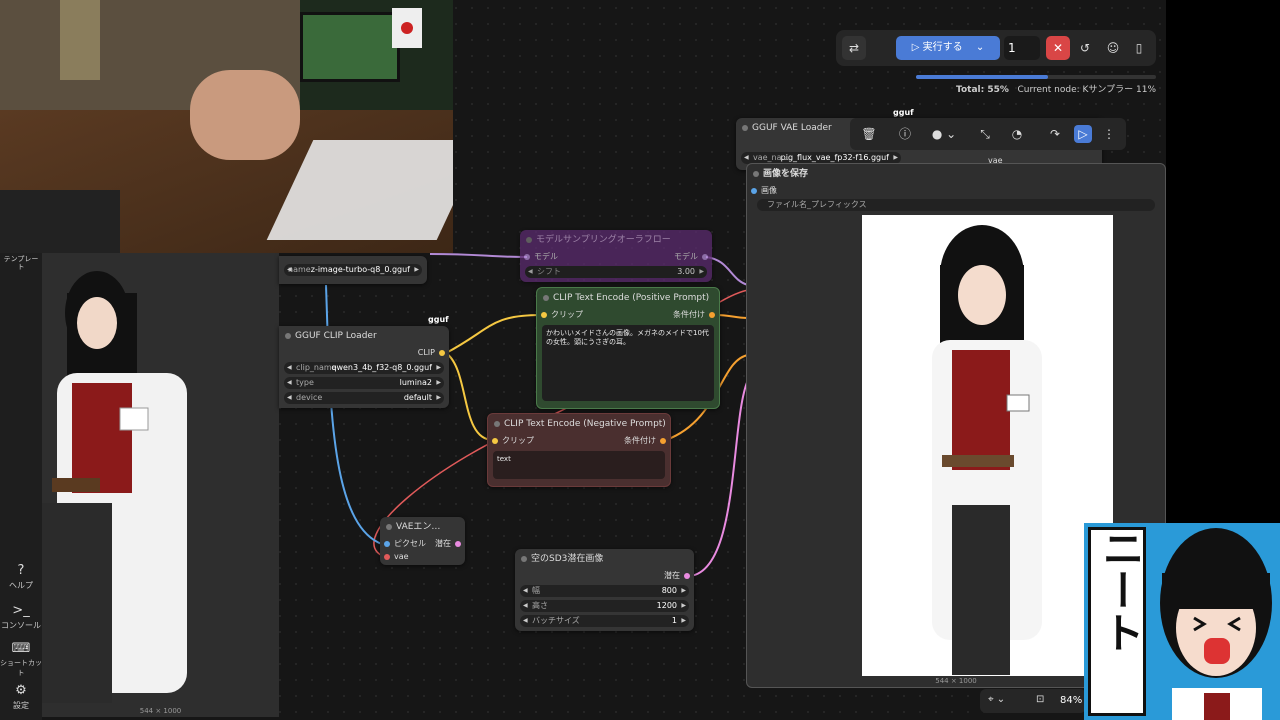 Image resolution: width=1280 pixels, height=720 pixels. I want to click on preview-character-image, so click(114, 487).